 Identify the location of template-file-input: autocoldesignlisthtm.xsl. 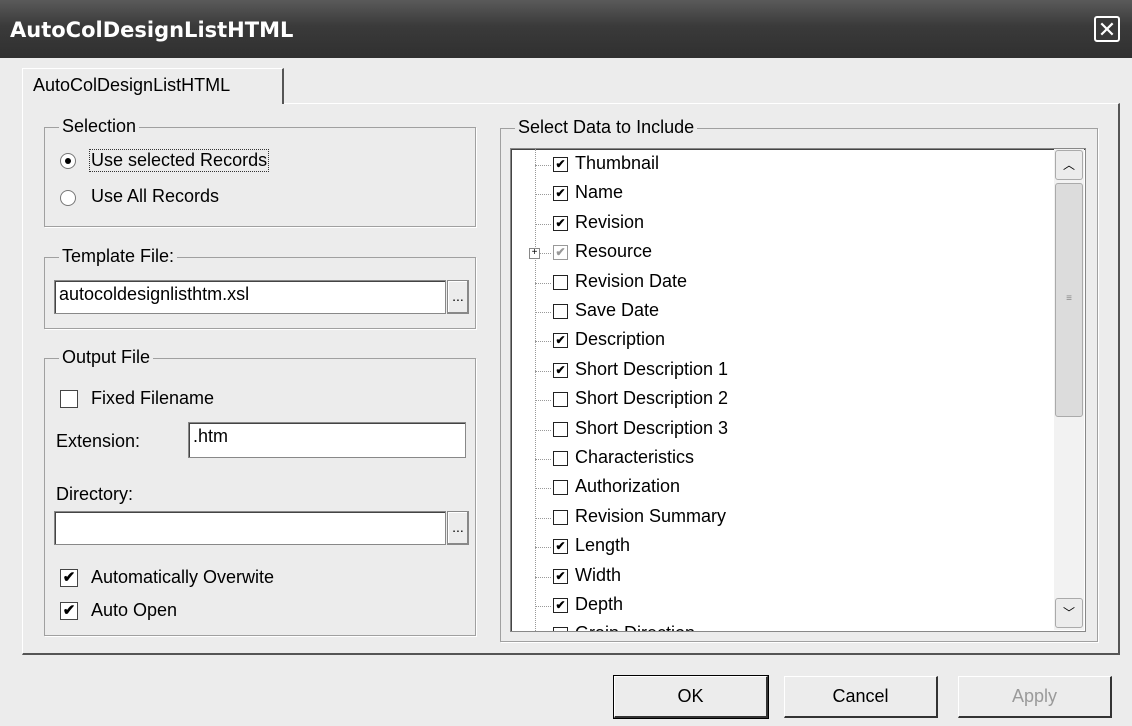
(250, 297).